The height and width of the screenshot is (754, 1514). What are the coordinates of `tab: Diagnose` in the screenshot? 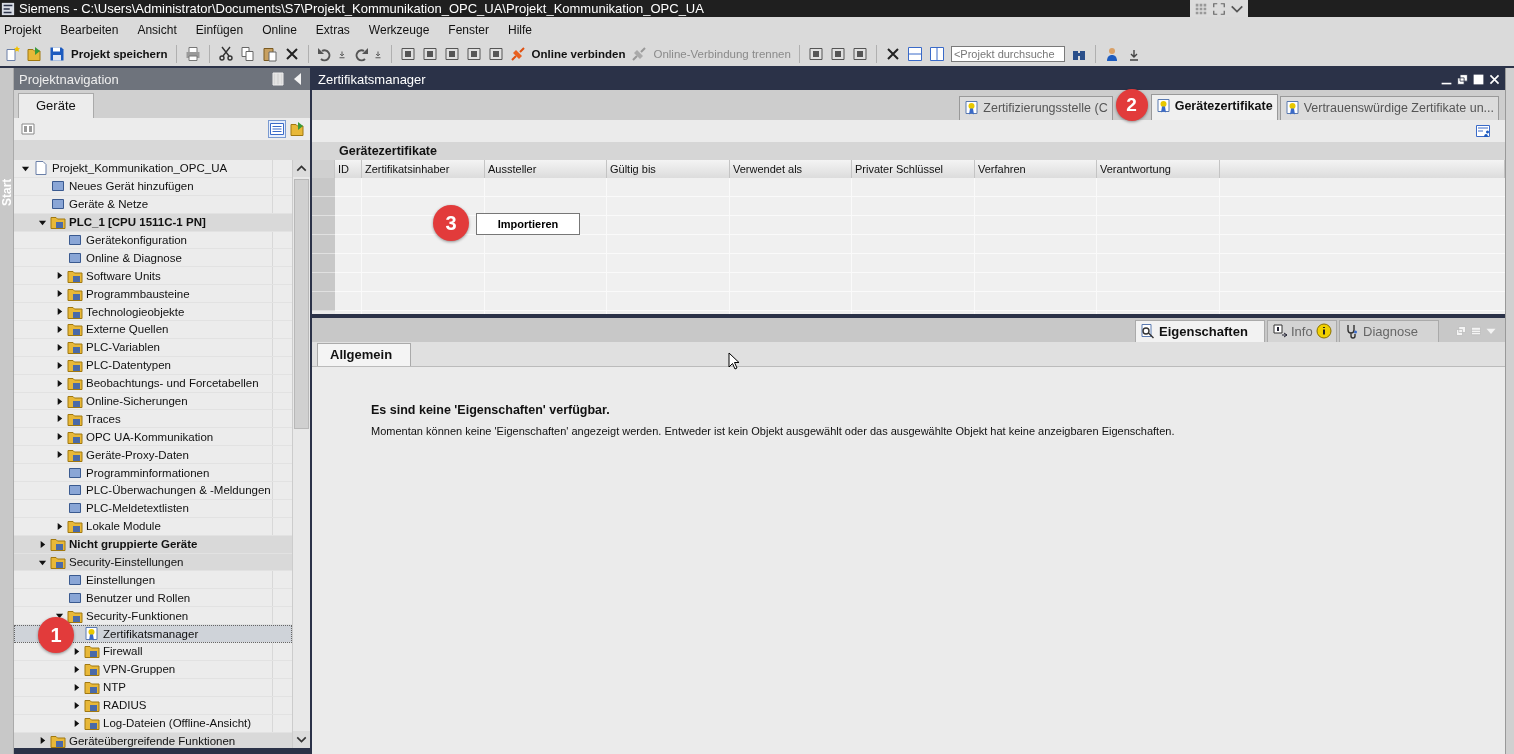 It's located at (1389, 331).